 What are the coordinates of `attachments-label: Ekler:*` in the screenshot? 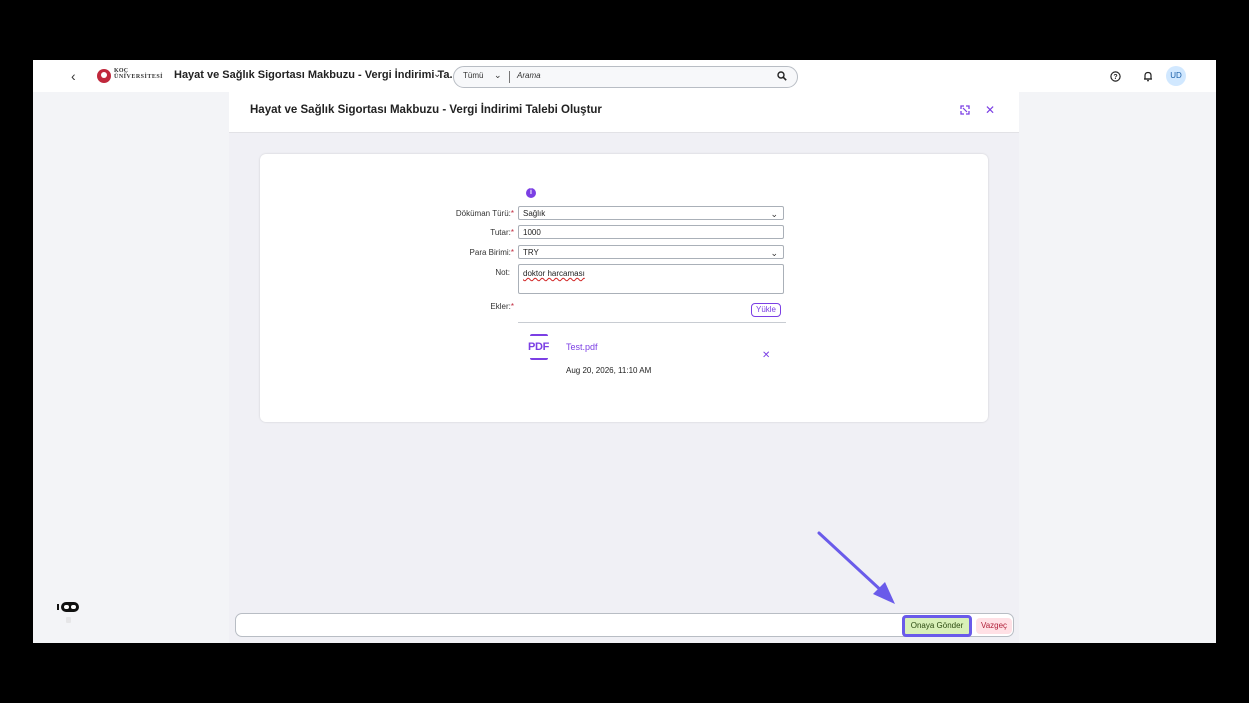 It's located at (502, 306).